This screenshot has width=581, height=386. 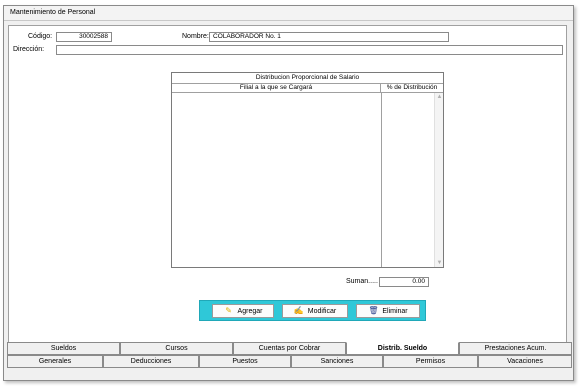 What do you see at coordinates (525, 361) in the screenshot?
I see `tab-vacaciones: Vacaciones` at bounding box center [525, 361].